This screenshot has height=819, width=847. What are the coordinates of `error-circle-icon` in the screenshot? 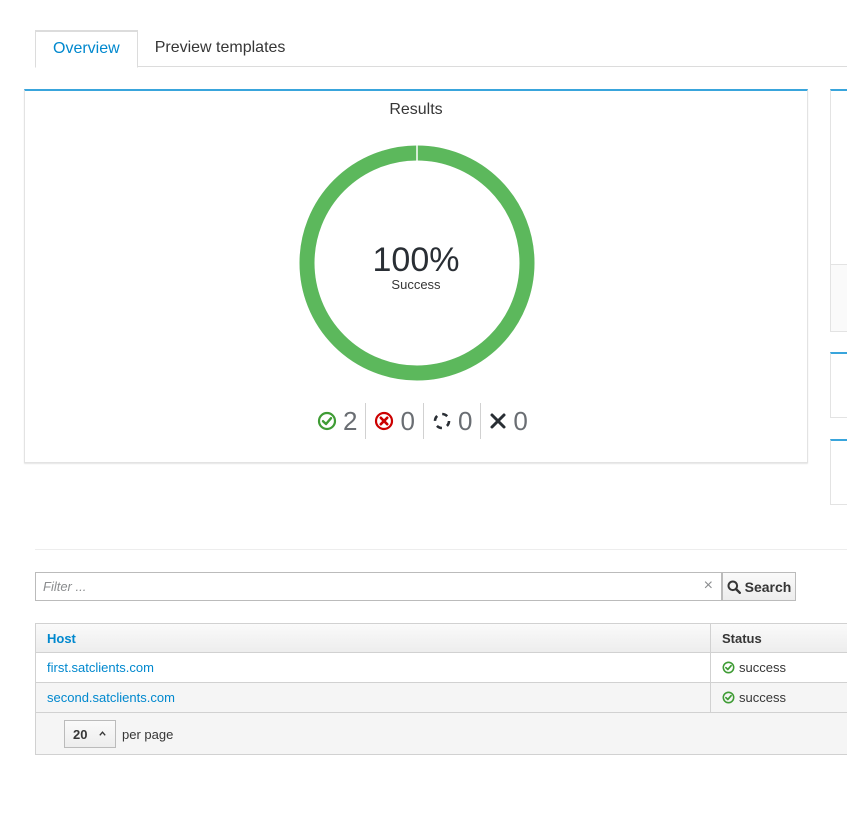 It's located at (384, 421).